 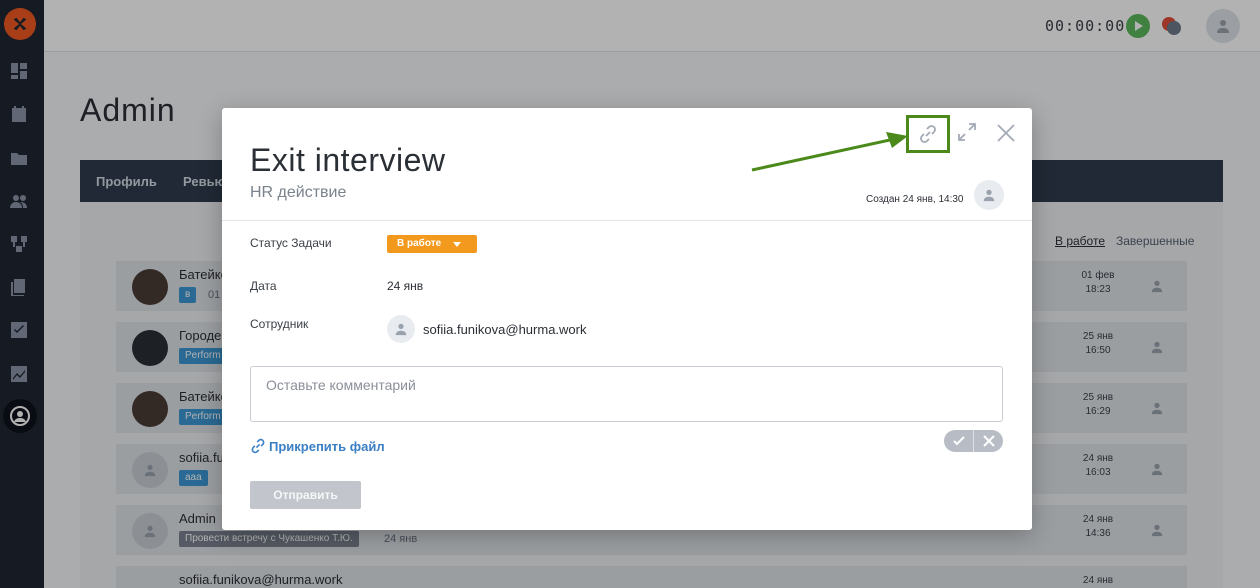 What do you see at coordinates (327, 446) in the screenshot?
I see `attach-file-label: Прикрепить файл` at bounding box center [327, 446].